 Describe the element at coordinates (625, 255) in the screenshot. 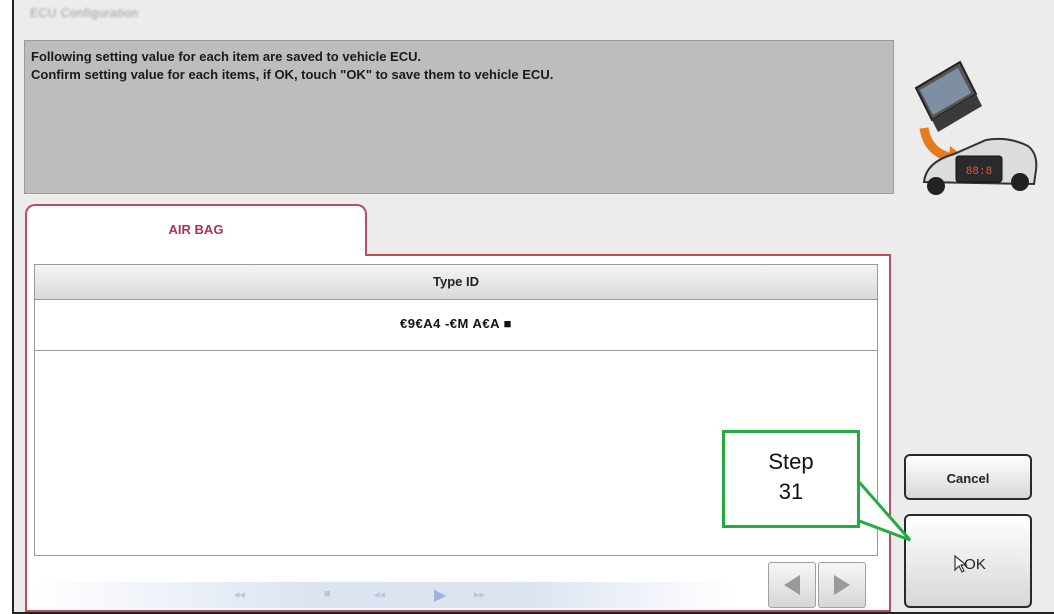

I see `tab-panel-border` at that location.